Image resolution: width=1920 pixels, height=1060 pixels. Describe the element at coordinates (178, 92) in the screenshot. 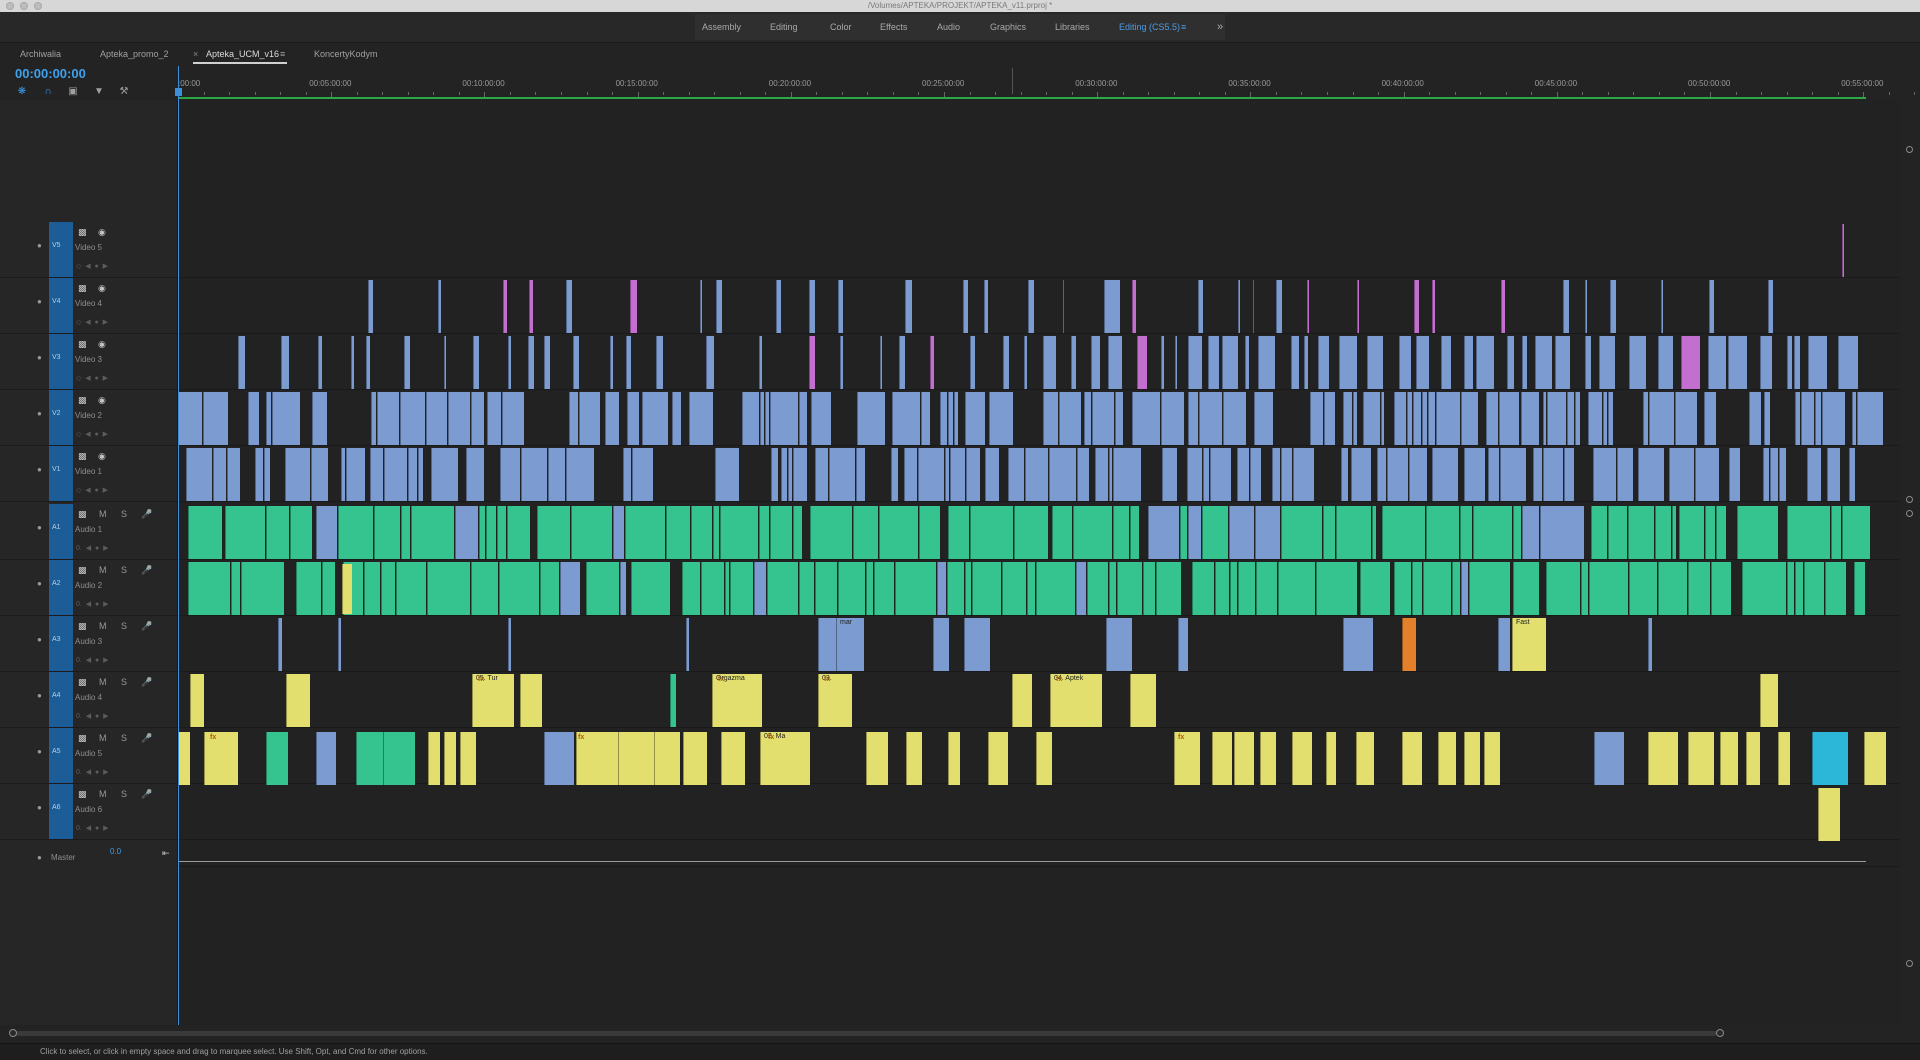

I see `playhead-handle` at that location.